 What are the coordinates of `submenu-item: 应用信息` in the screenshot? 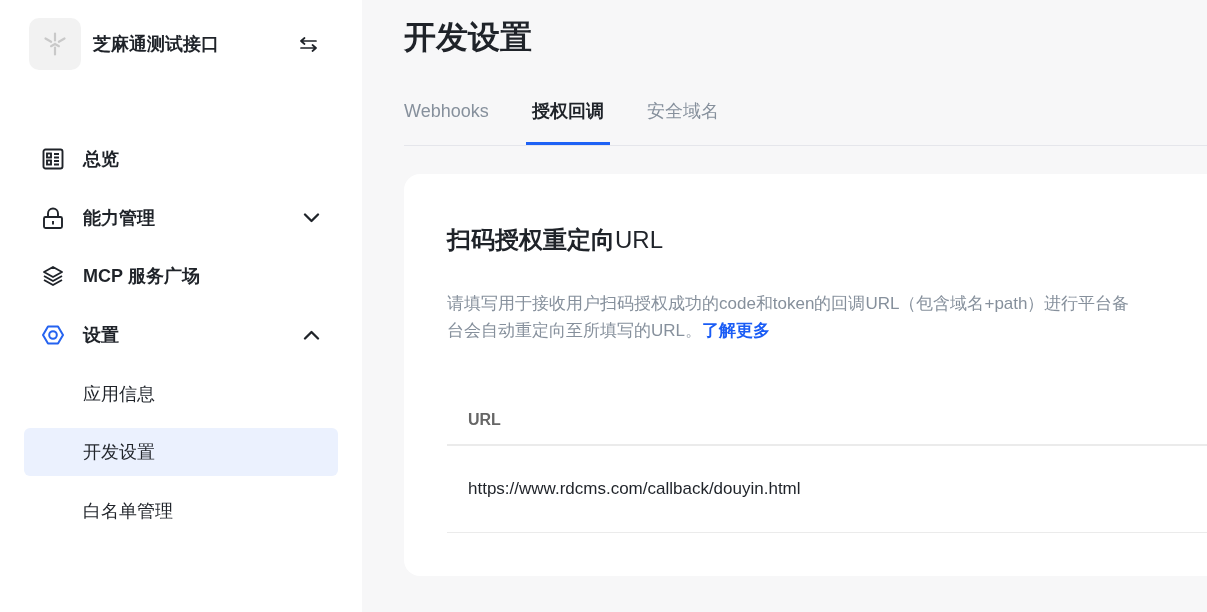 It's located at (181, 393).